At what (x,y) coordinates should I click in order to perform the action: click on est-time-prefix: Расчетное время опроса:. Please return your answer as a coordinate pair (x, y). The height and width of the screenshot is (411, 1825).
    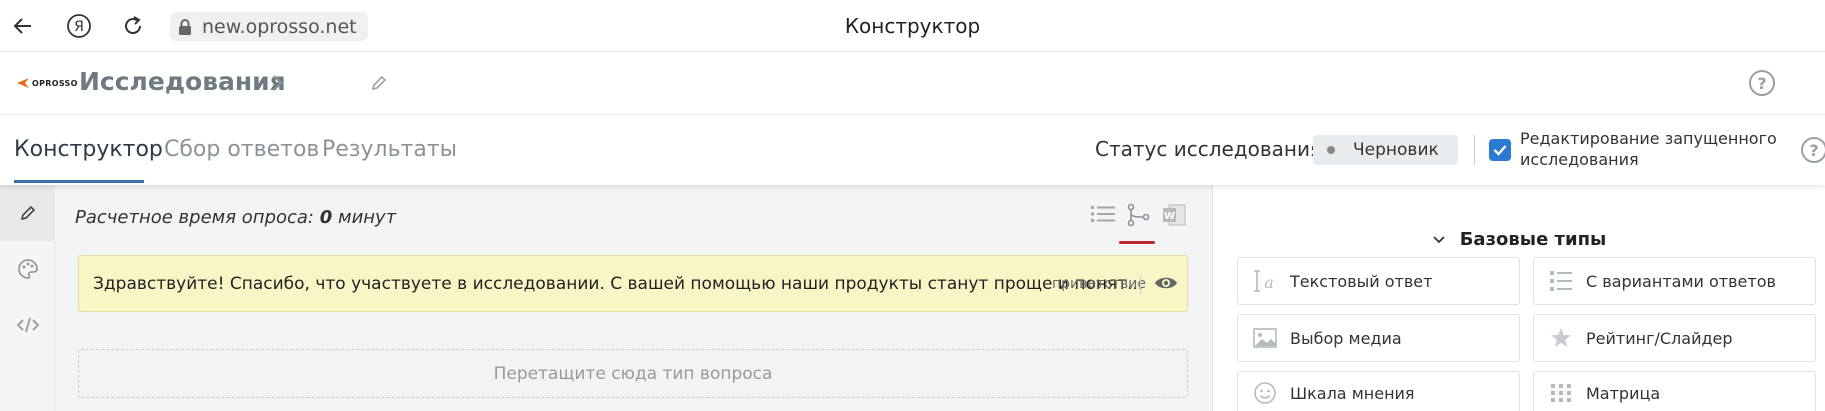
    Looking at the image, I should click on (195, 217).